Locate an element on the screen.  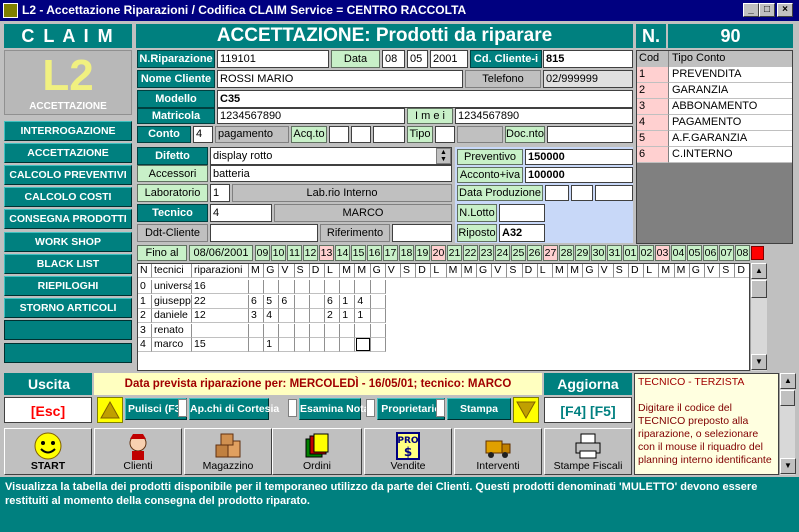
conto-cod: 4 is located at coordinates (653, 123).